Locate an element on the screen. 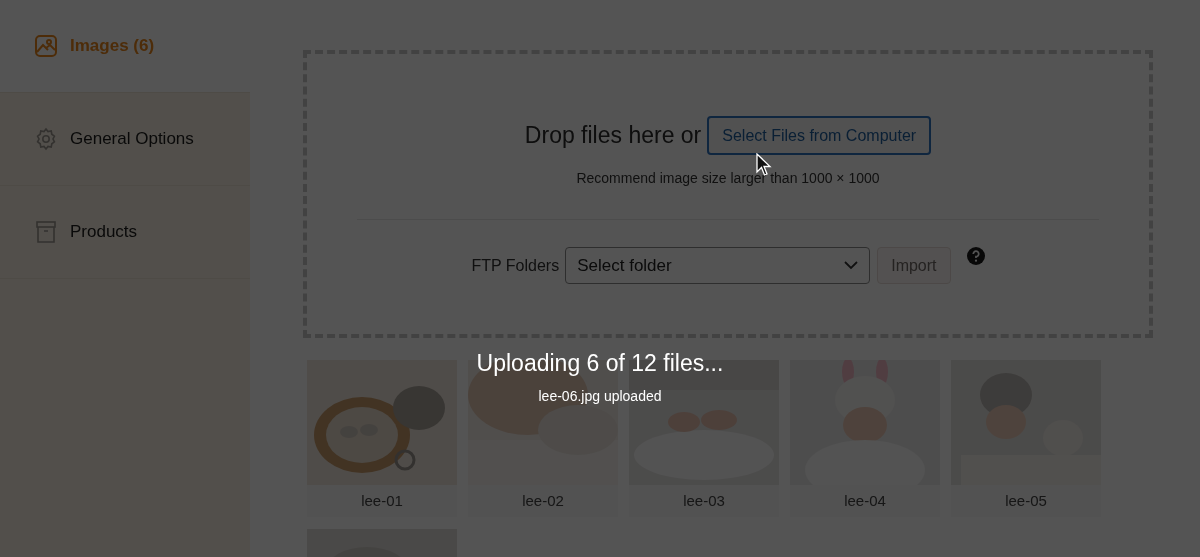 This screenshot has width=1200, height=557. image-icon is located at coordinates (46, 46).